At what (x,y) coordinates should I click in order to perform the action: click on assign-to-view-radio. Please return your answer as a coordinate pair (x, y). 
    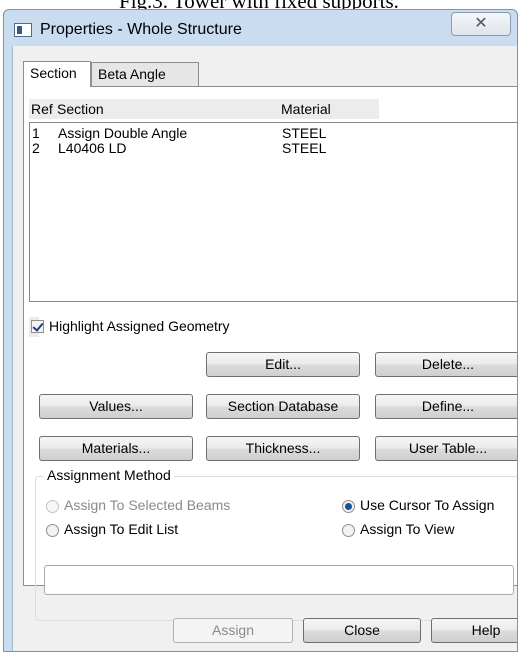
    Looking at the image, I should click on (348, 530).